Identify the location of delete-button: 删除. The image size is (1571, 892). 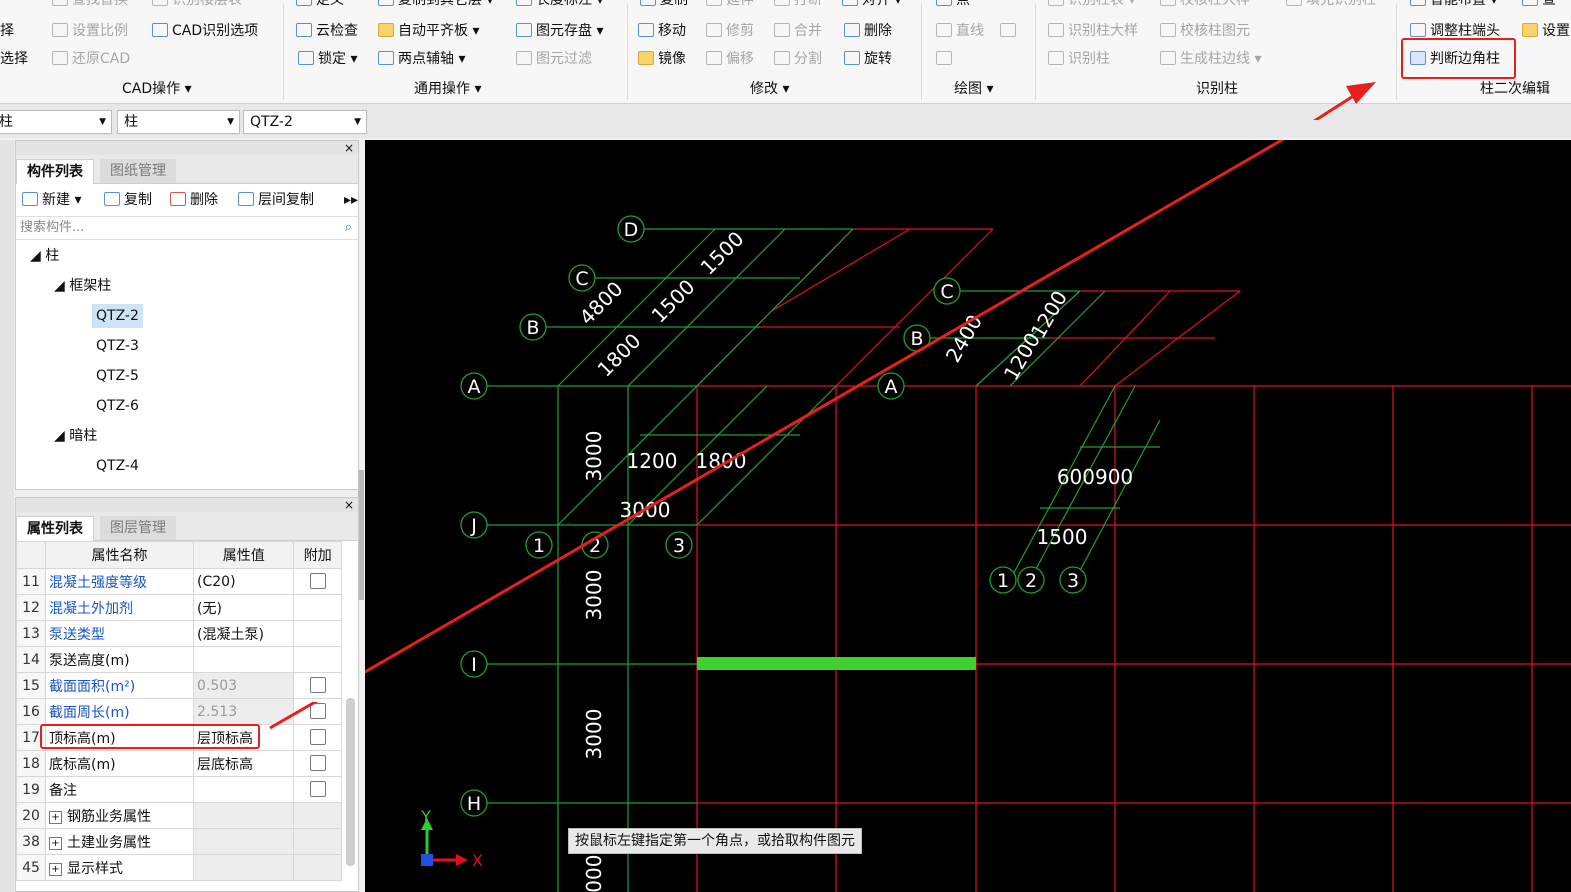
(194, 200).